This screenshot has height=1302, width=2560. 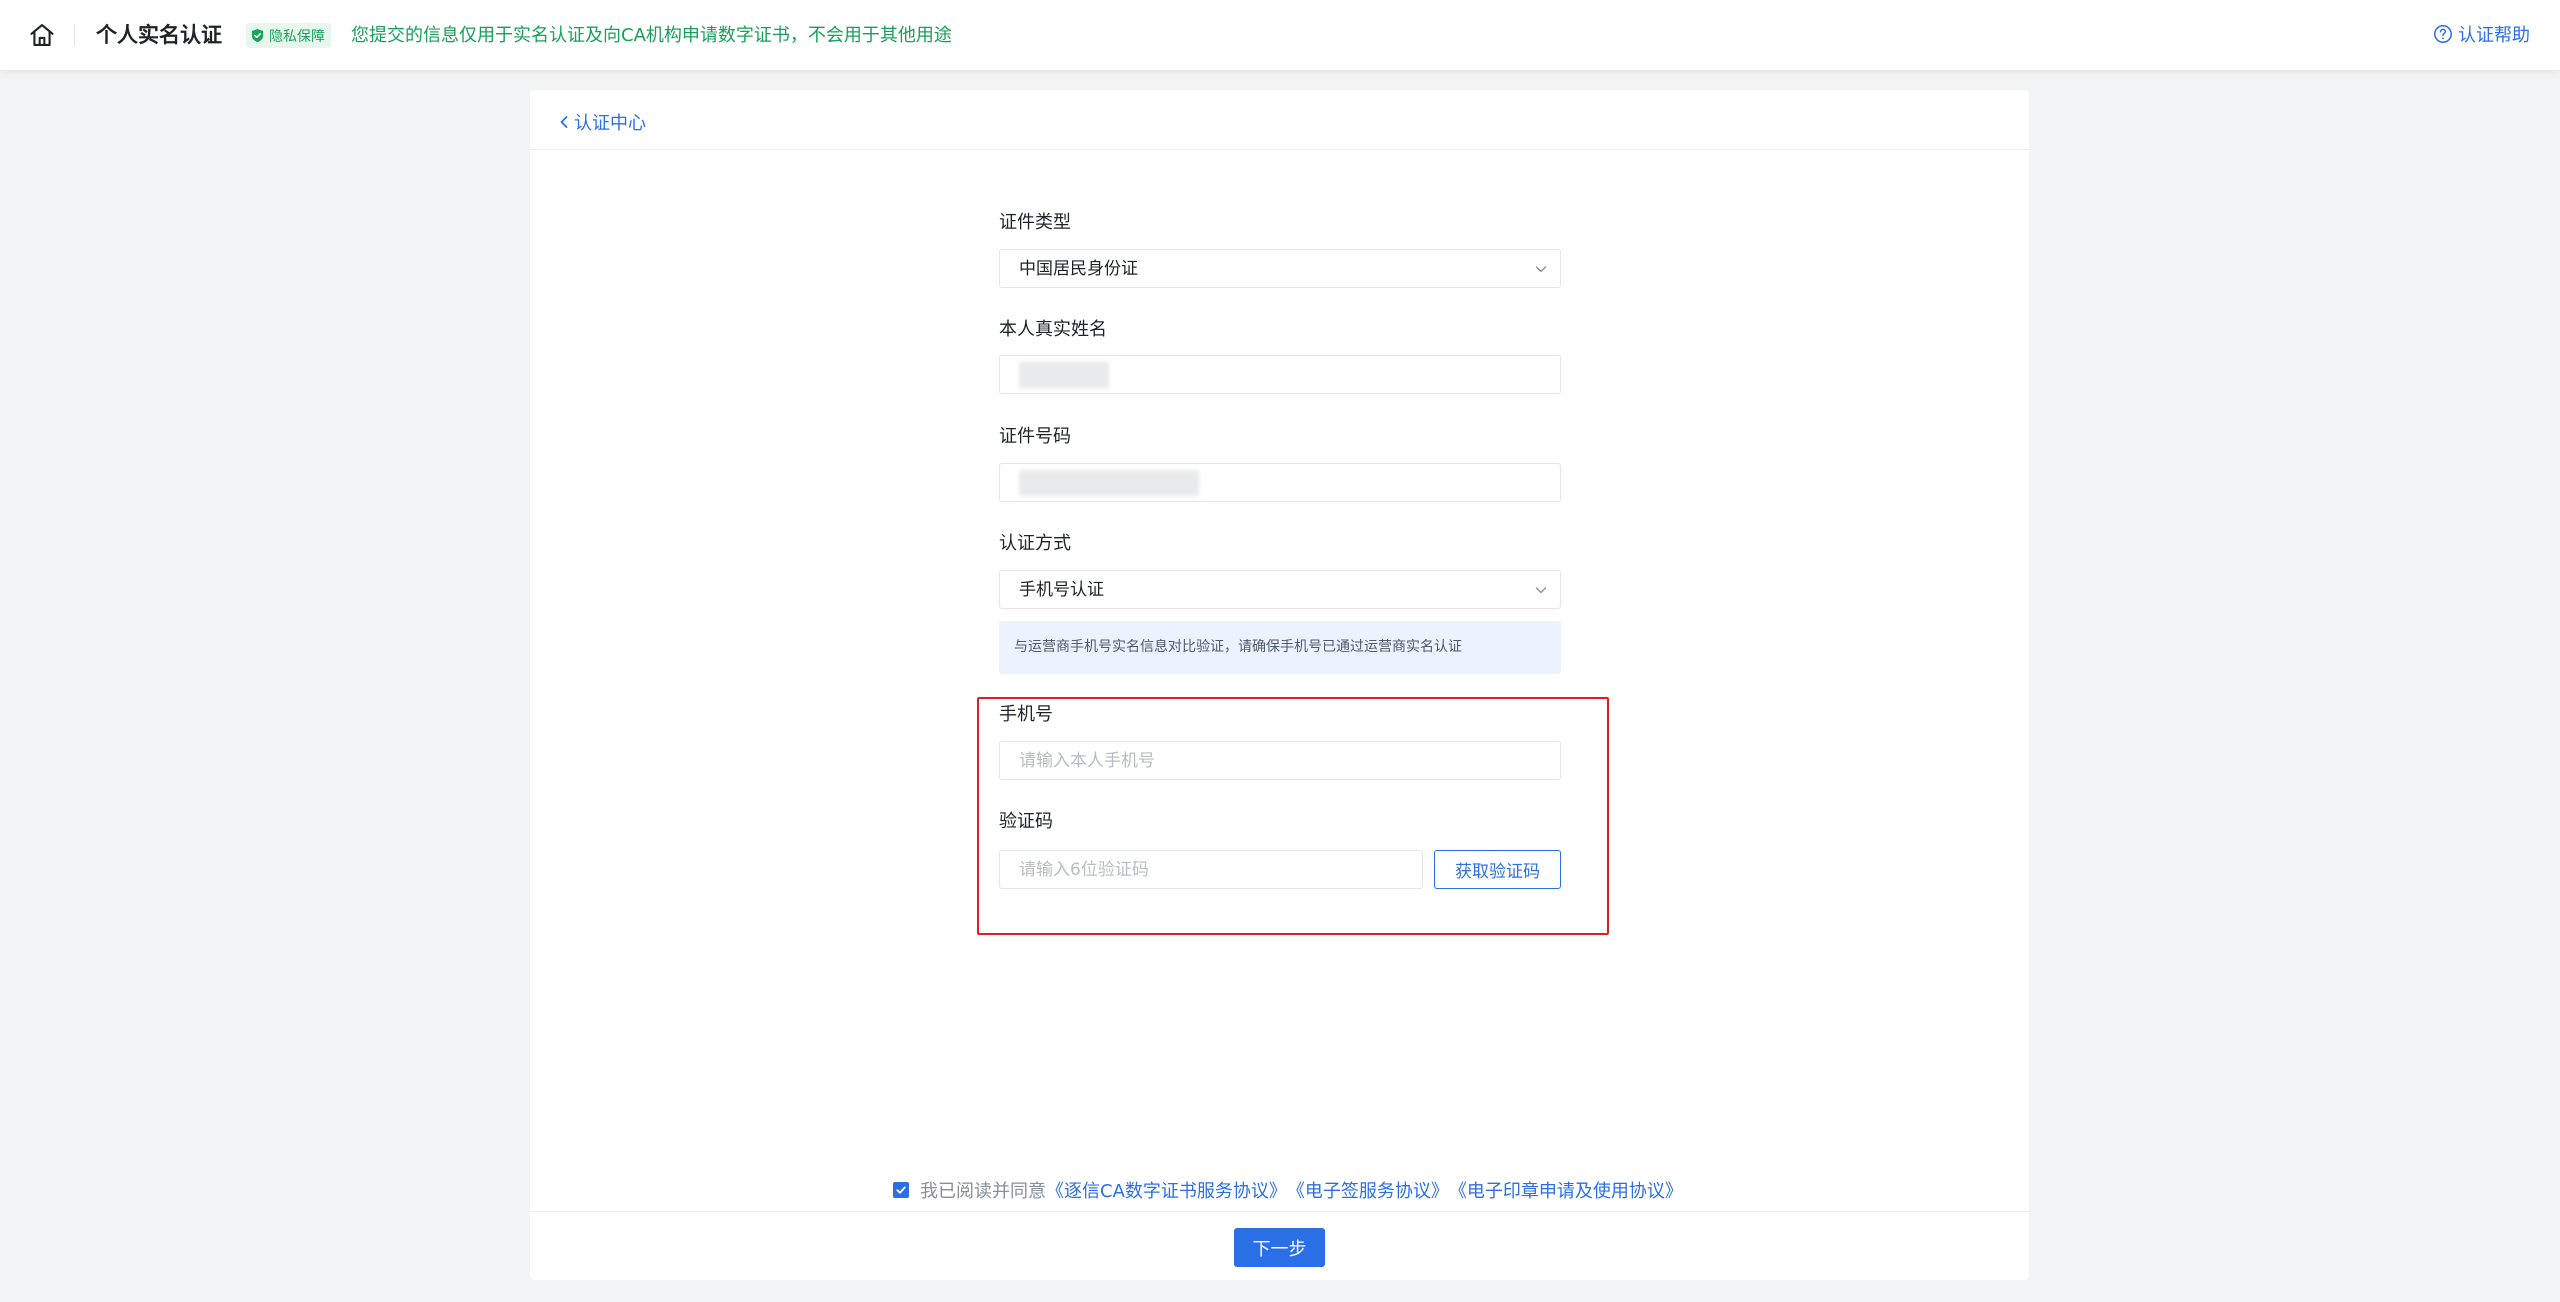 What do you see at coordinates (1061, 590) in the screenshot?
I see `auth-method-value: 手机号认证` at bounding box center [1061, 590].